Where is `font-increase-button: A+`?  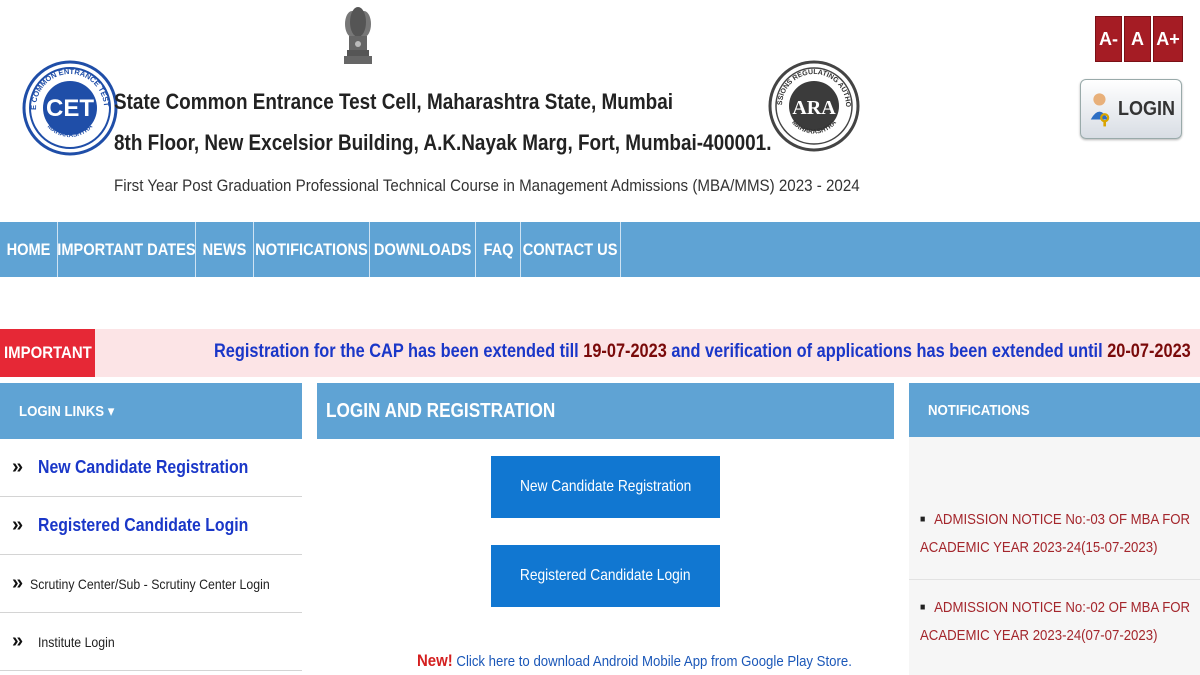
font-increase-button: A+ is located at coordinates (1168, 39).